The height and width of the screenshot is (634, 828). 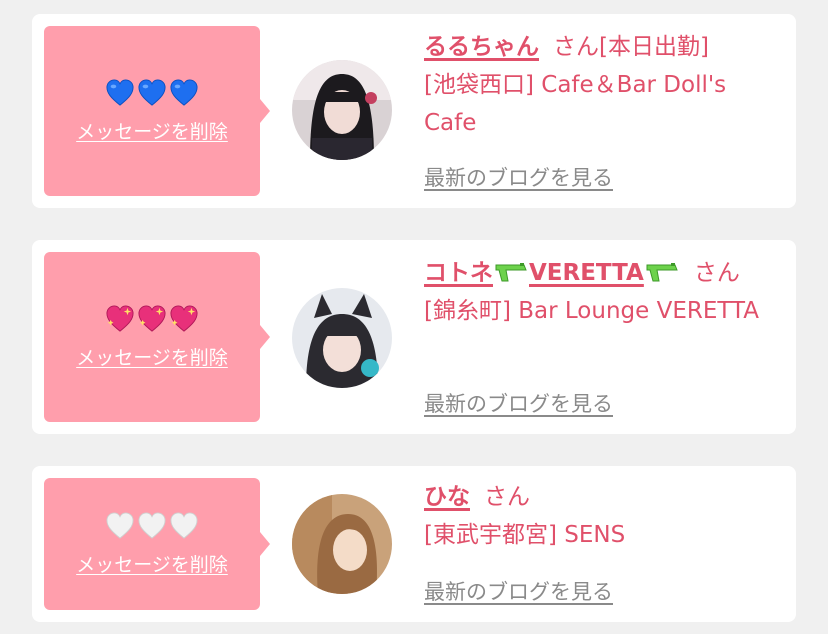 I want to click on cast-name-link: コトネ VERETTA, so click(x=552, y=273).